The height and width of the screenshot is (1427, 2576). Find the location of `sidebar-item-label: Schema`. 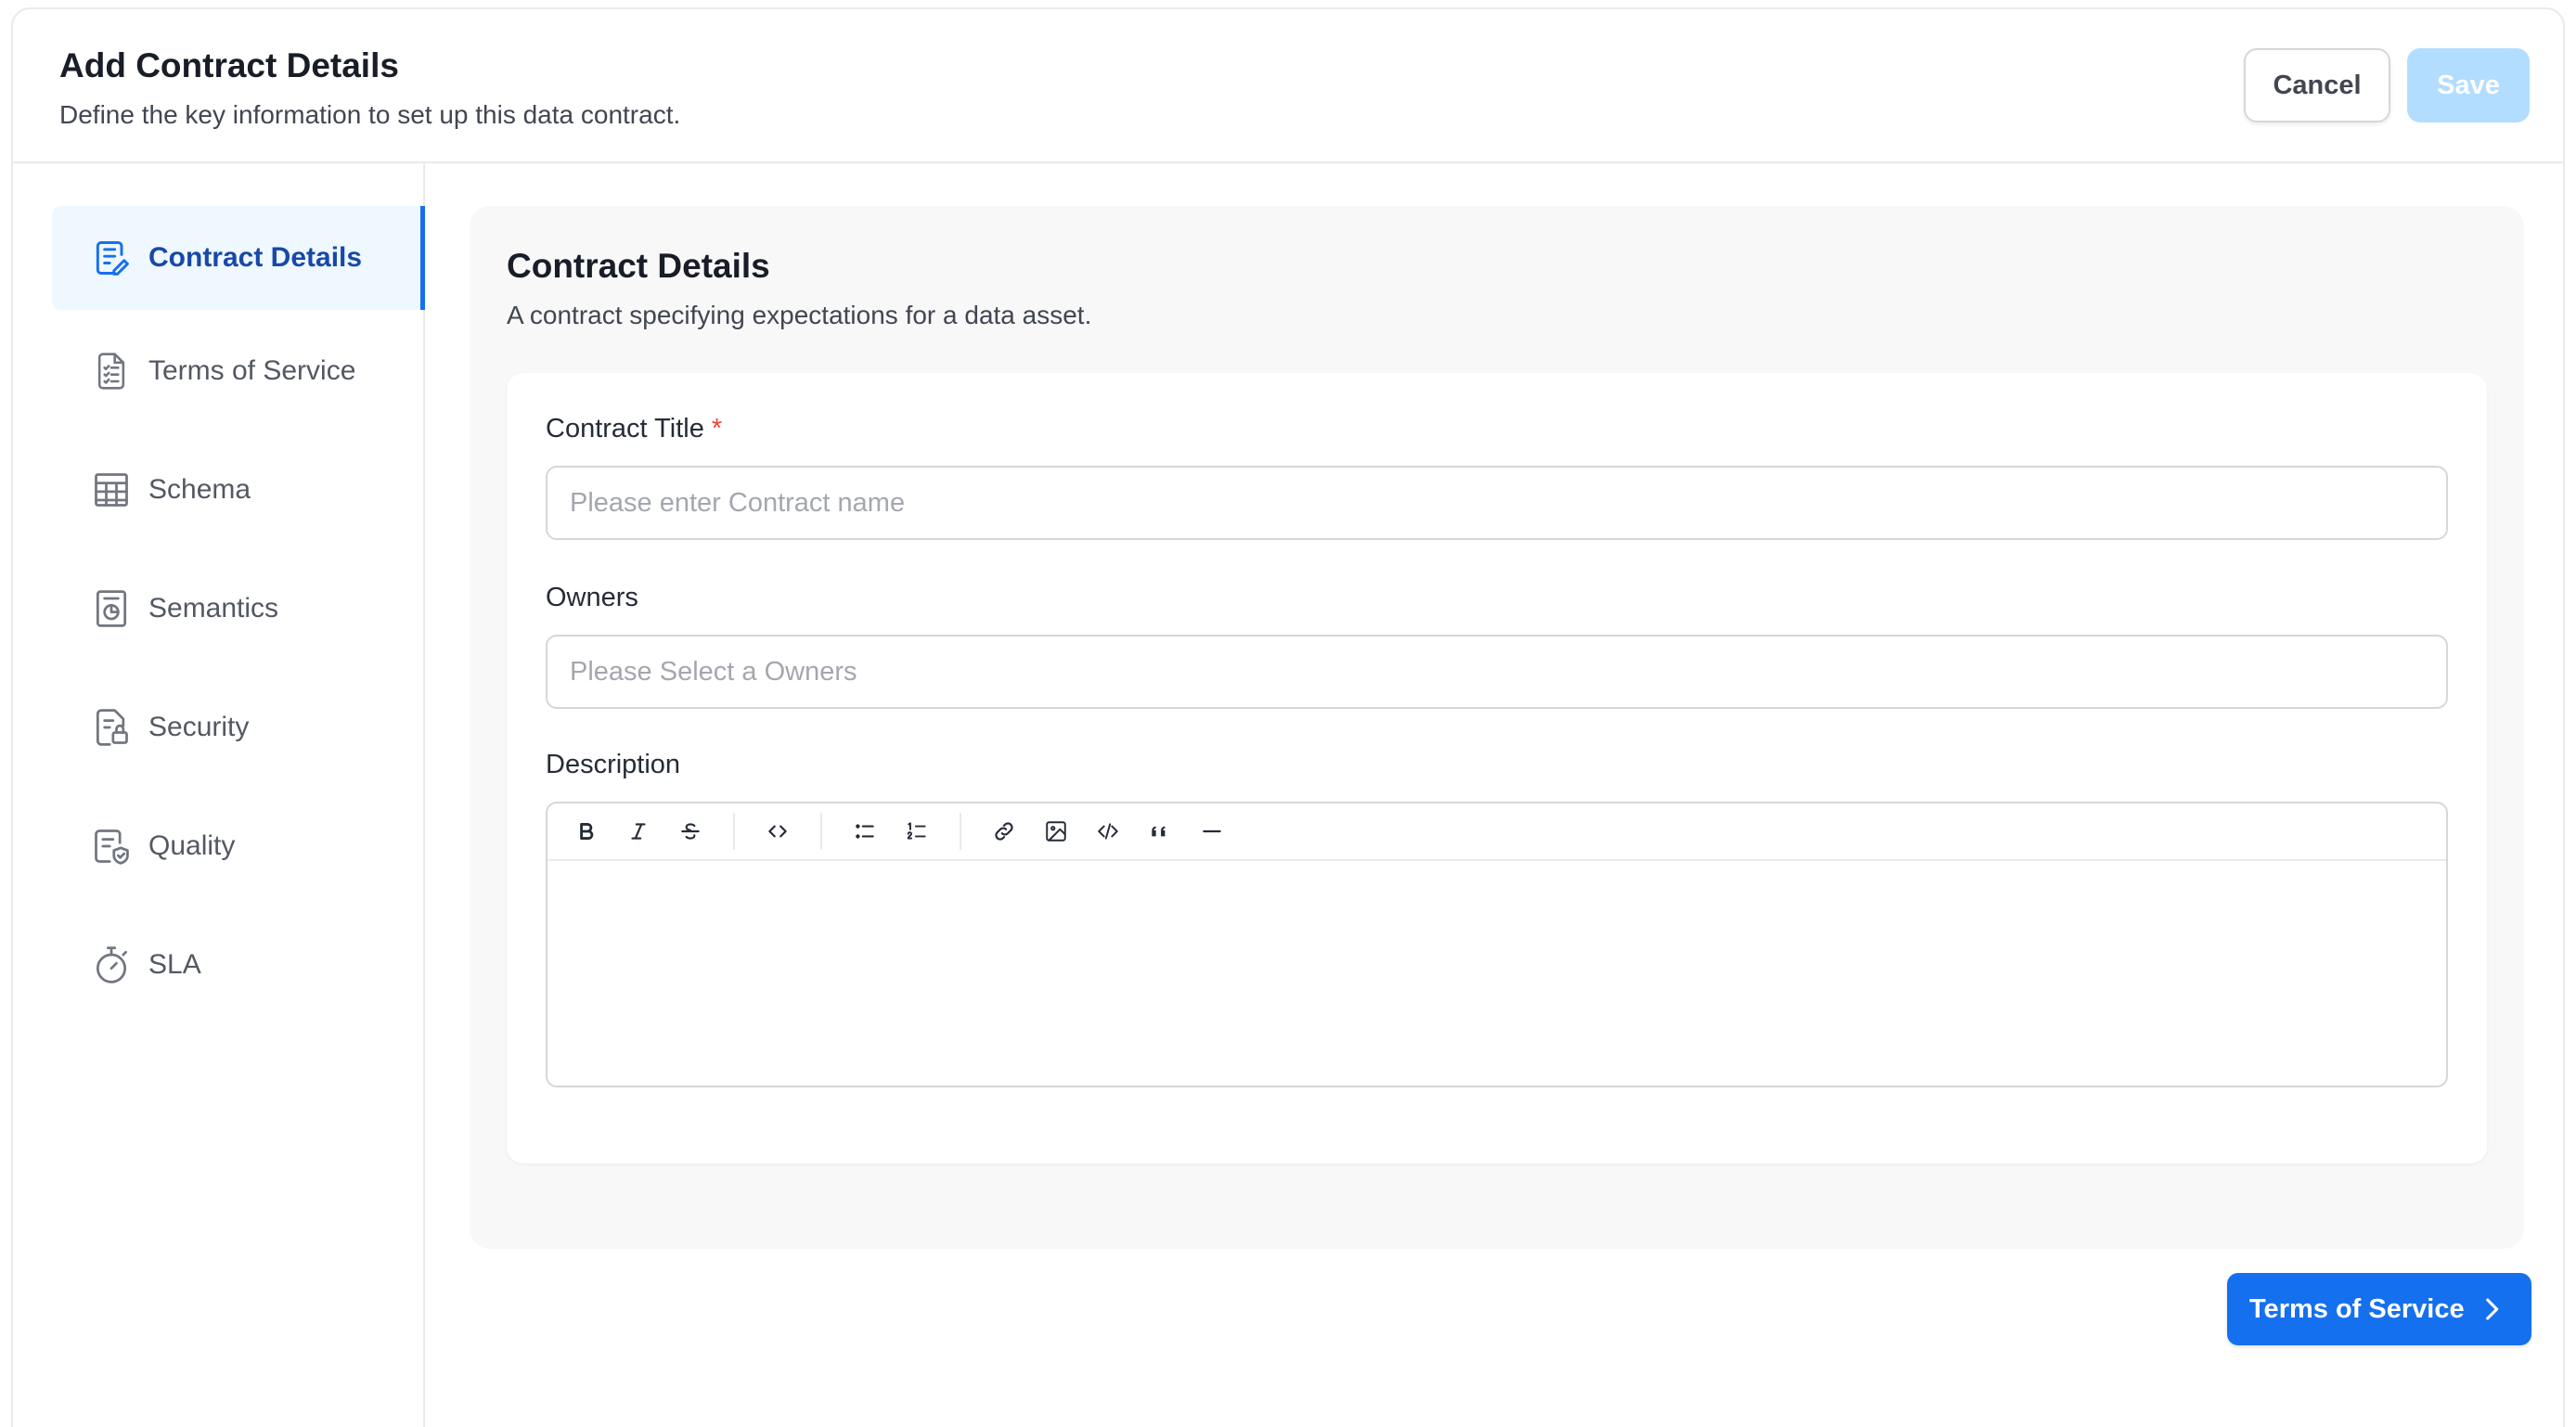

sidebar-item-label: Schema is located at coordinates (199, 489).